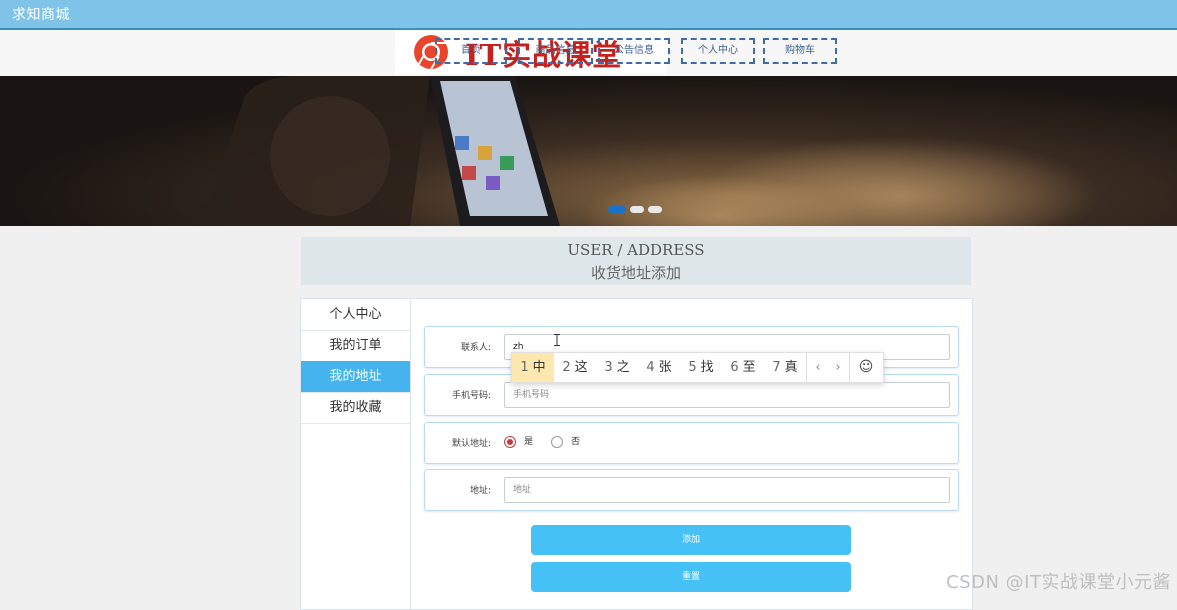 This screenshot has width=1177, height=610. Describe the element at coordinates (510, 442) in the screenshot. I see `radio-yes` at that location.